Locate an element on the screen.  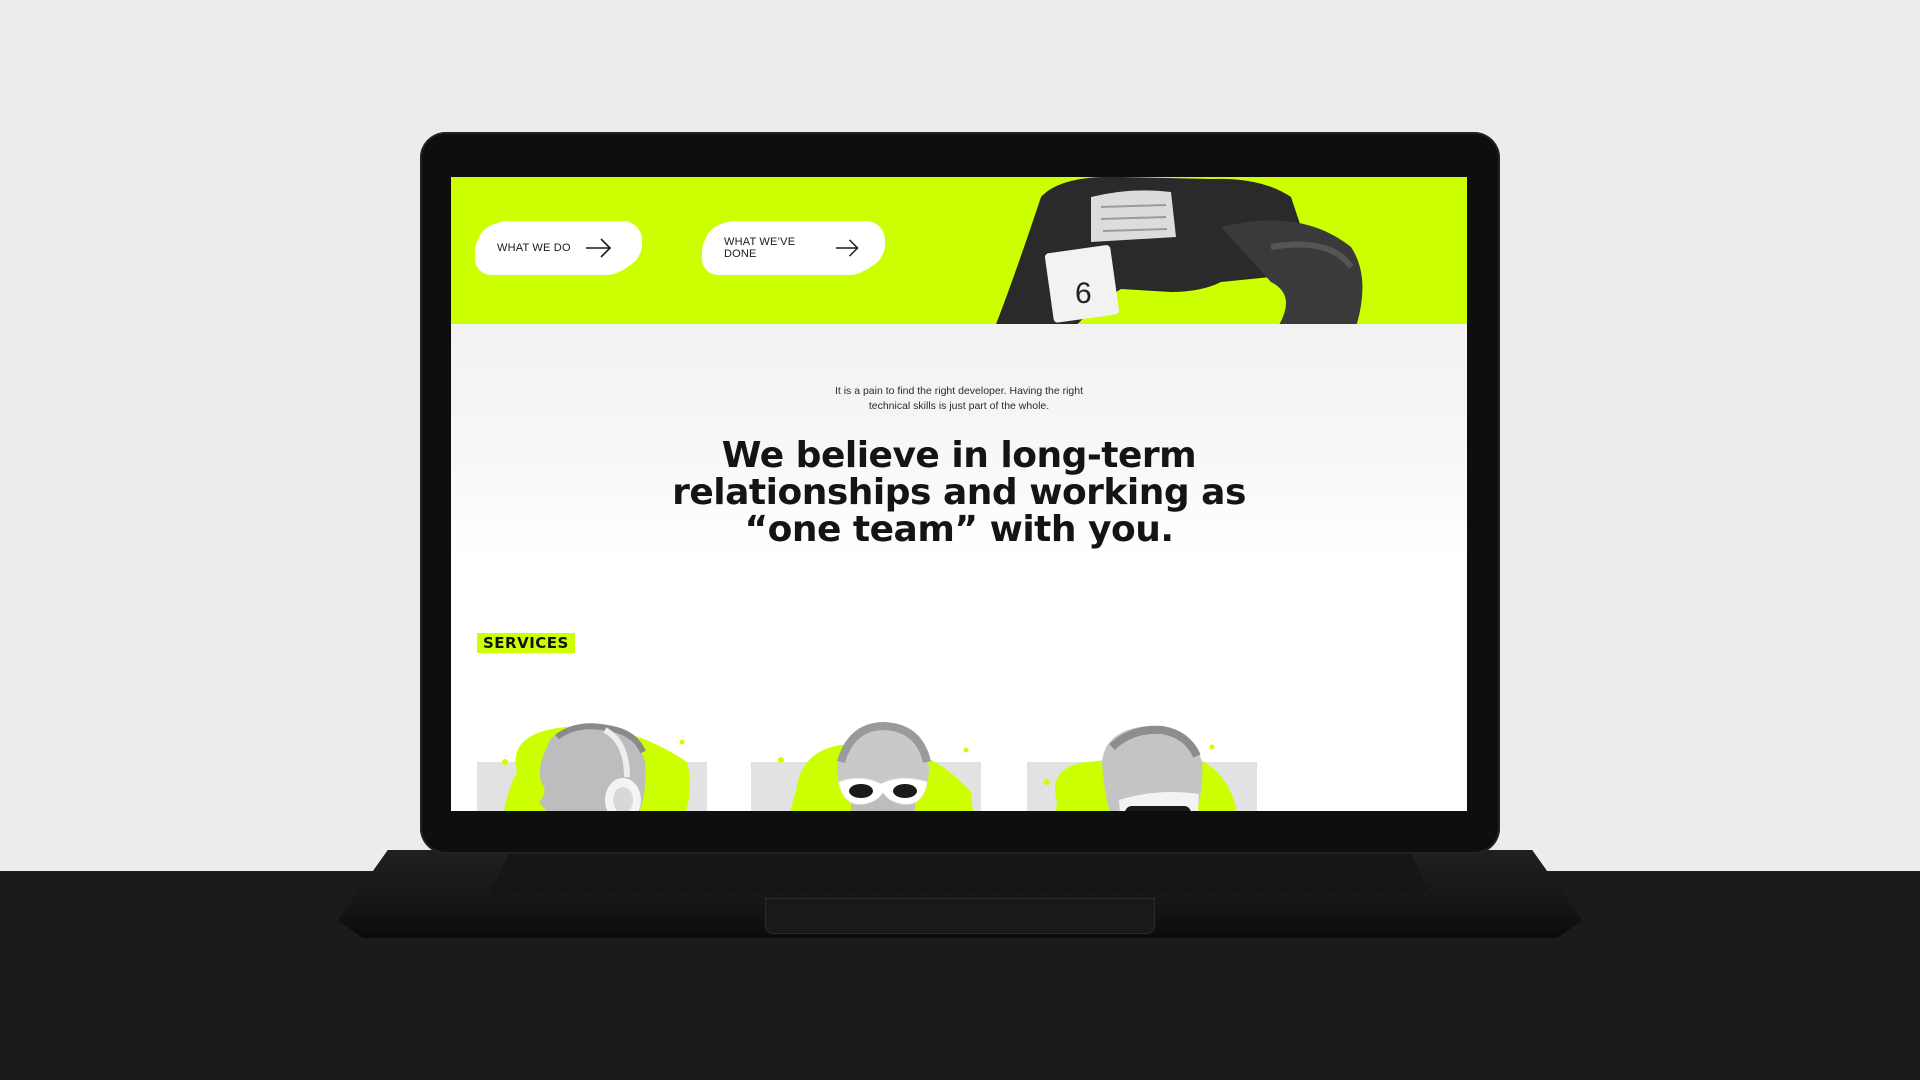
bib-number: 6 is located at coordinates (1083, 293).